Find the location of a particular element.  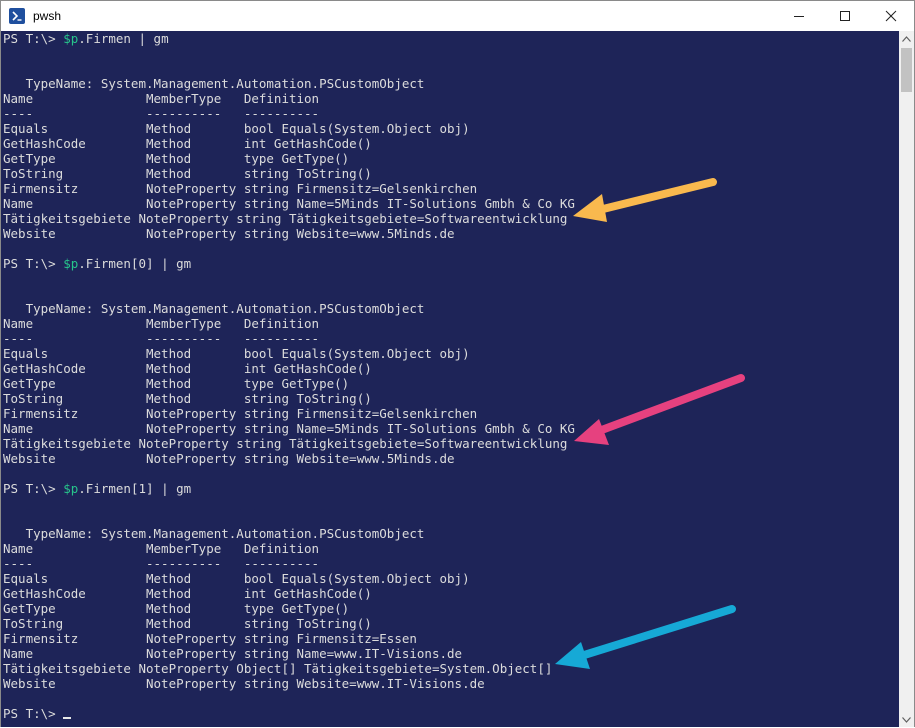

powershell-icon is located at coordinates (17, 16).